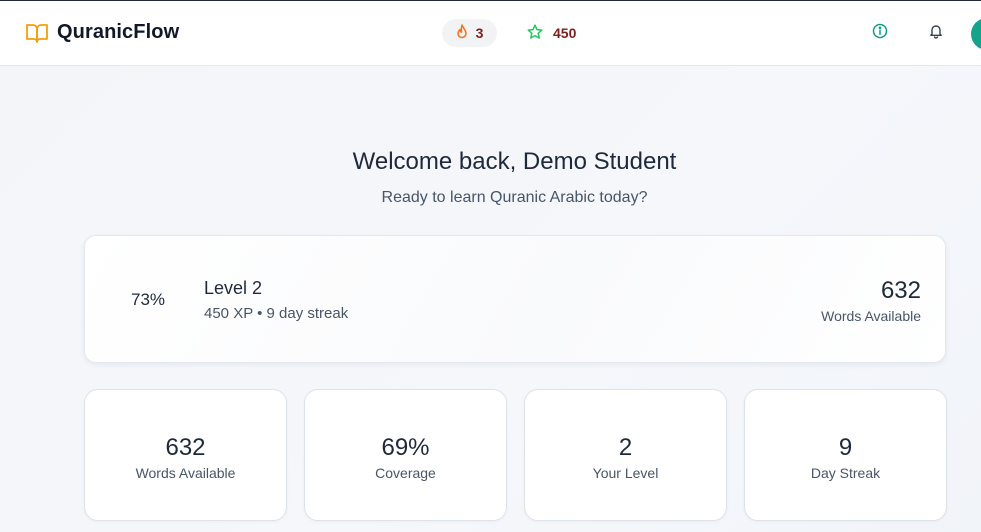  I want to click on stat-card-level: 2 Your Level, so click(625, 455).